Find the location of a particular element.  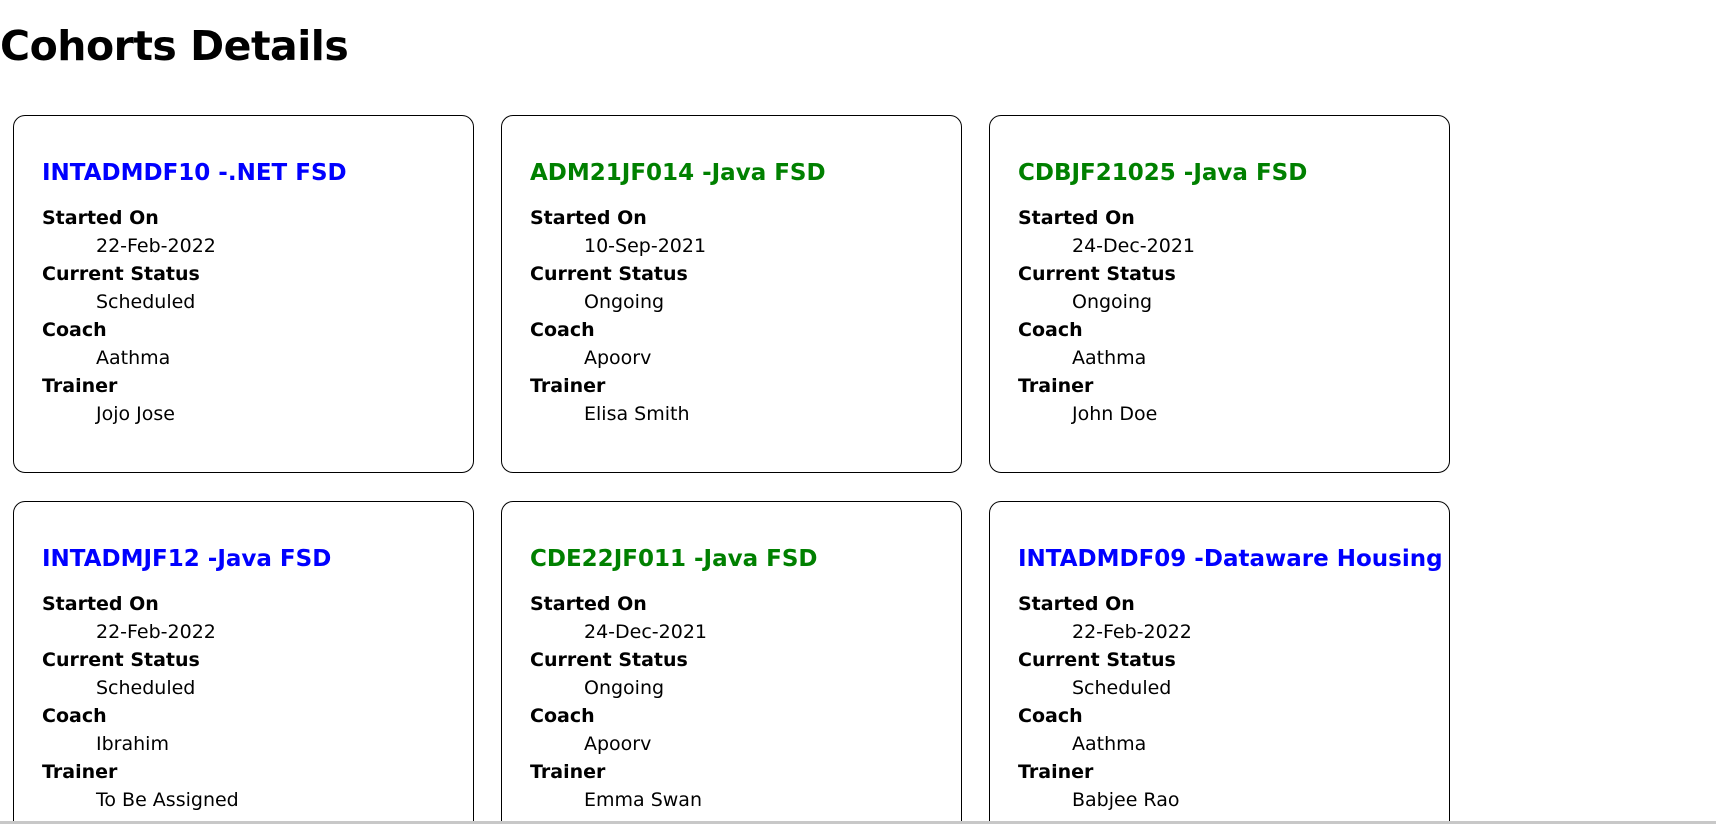

trainer-value: Emma Swan is located at coordinates (643, 800).